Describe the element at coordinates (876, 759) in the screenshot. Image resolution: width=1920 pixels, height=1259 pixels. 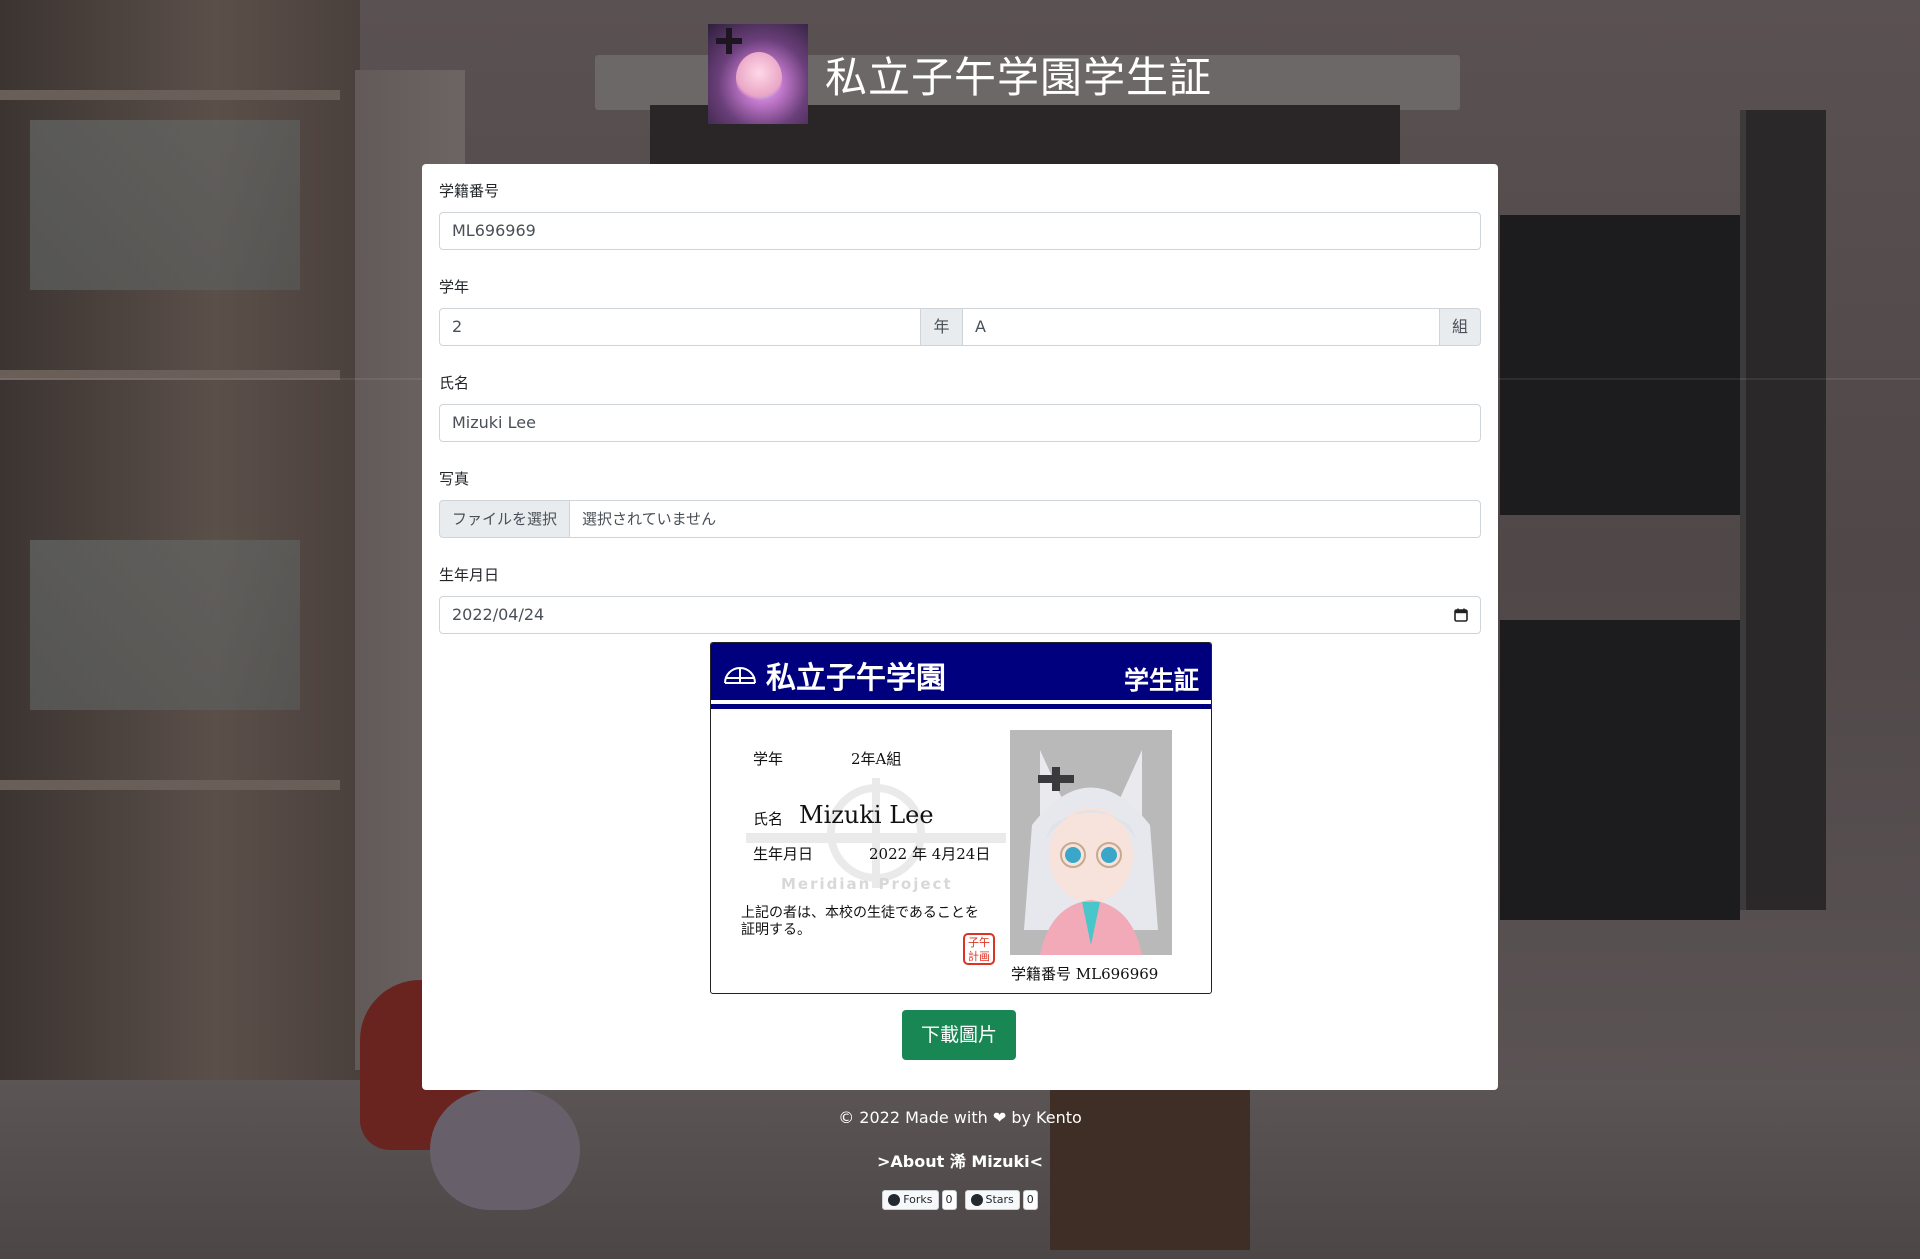
I see `id-card-grade-value: 2年A組` at that location.